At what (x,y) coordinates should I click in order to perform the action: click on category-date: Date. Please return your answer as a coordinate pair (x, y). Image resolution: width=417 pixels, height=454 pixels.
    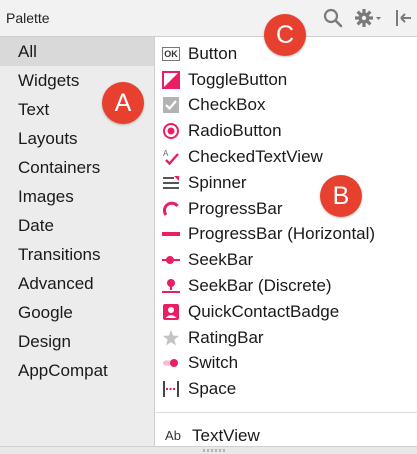
    Looking at the image, I should click on (77, 225).